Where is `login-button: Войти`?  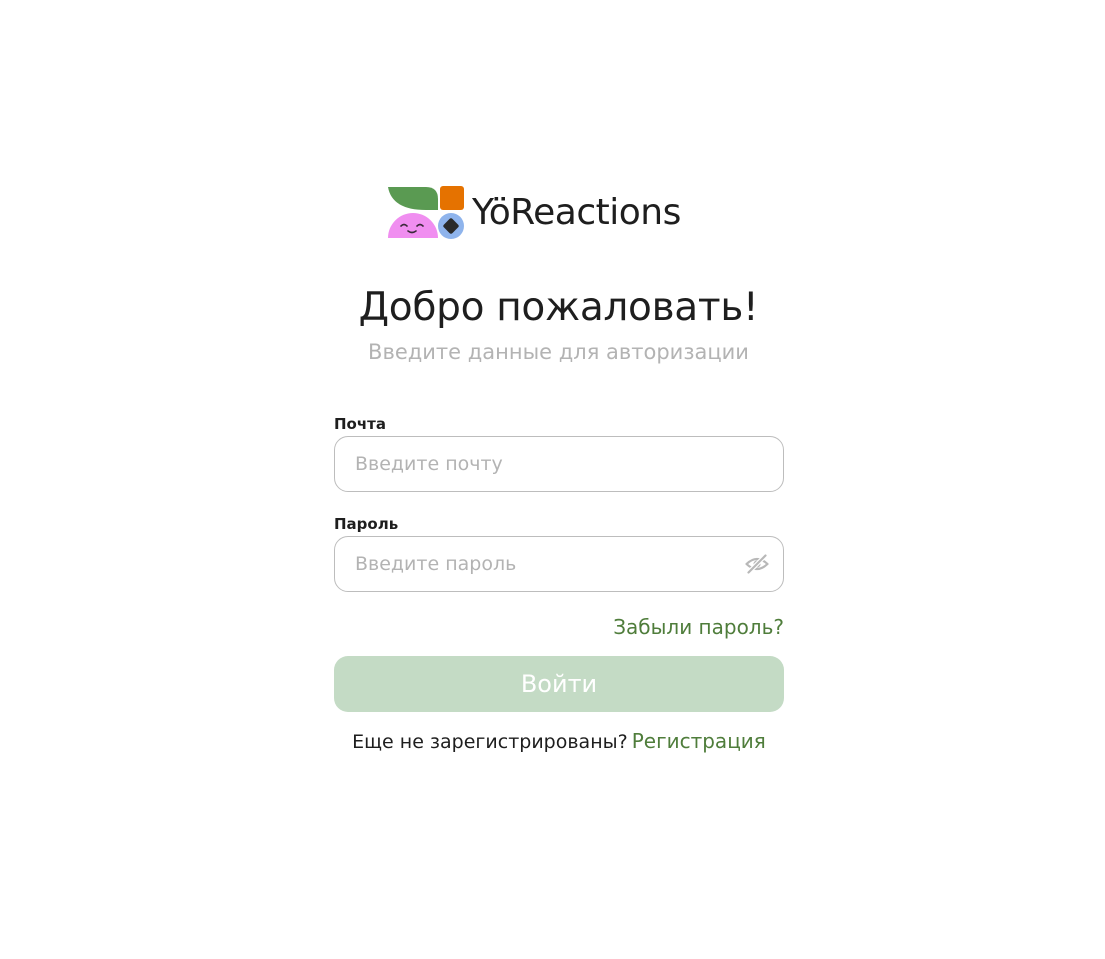 login-button: Войти is located at coordinates (559, 684).